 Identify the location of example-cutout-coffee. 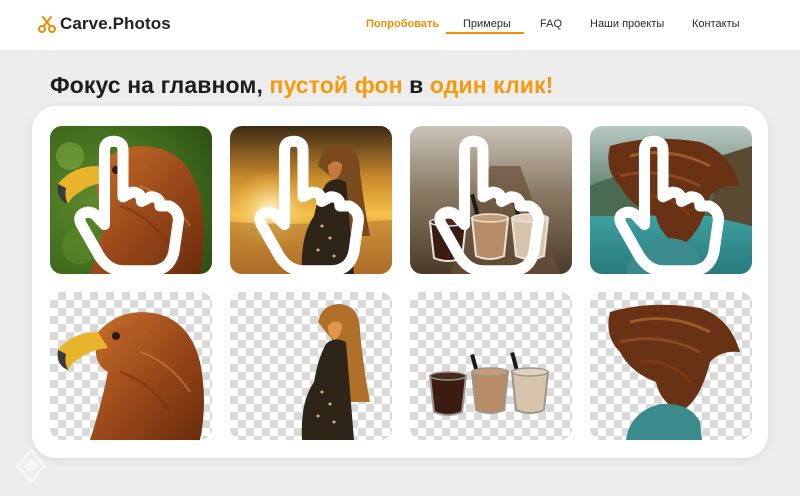
(491, 366).